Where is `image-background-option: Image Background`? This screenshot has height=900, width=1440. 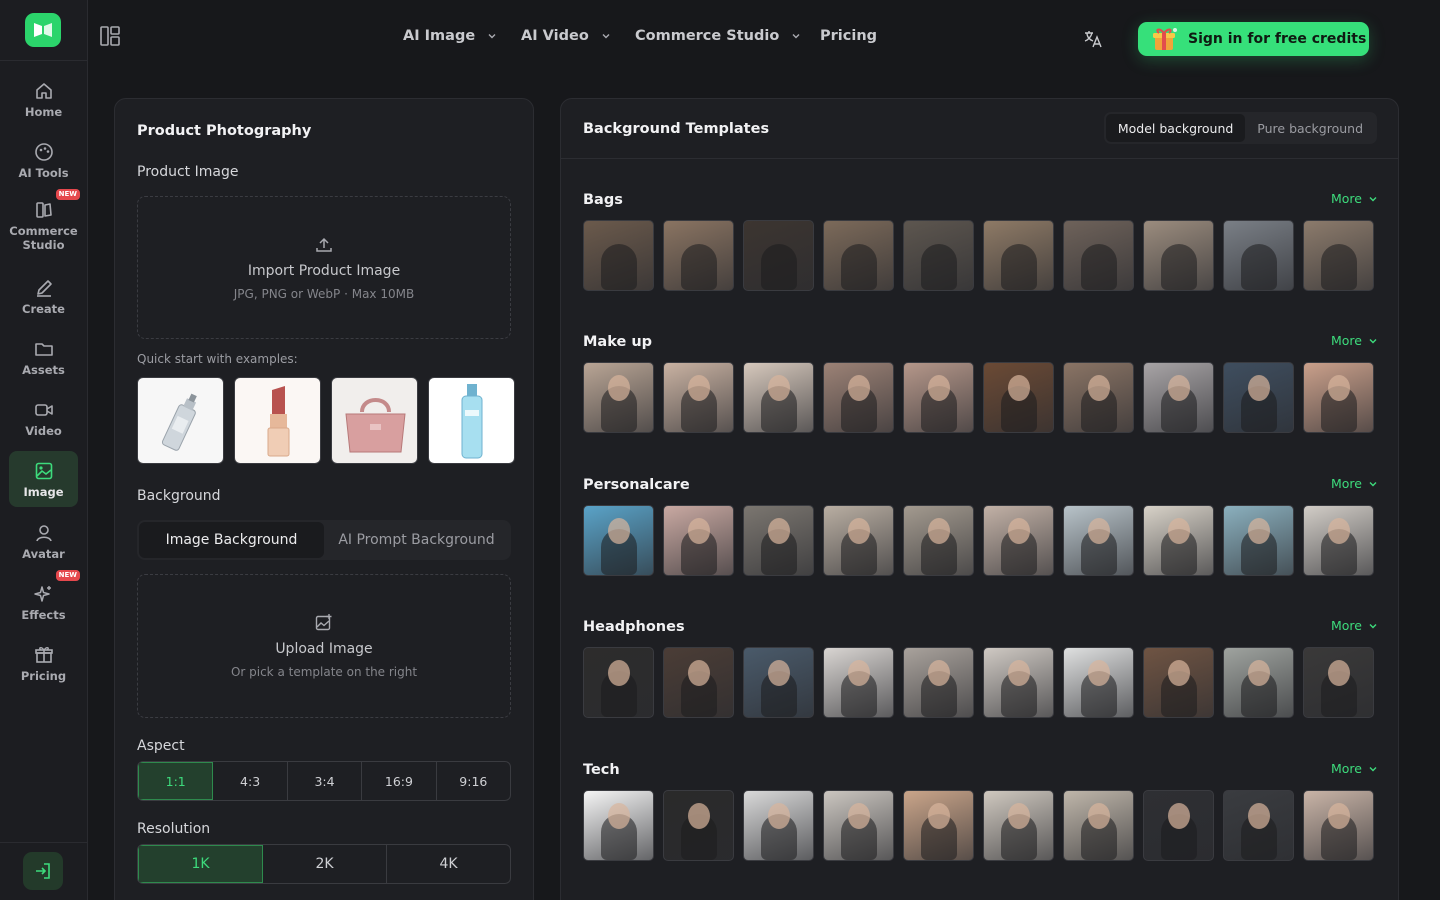 image-background-option: Image Background is located at coordinates (231, 540).